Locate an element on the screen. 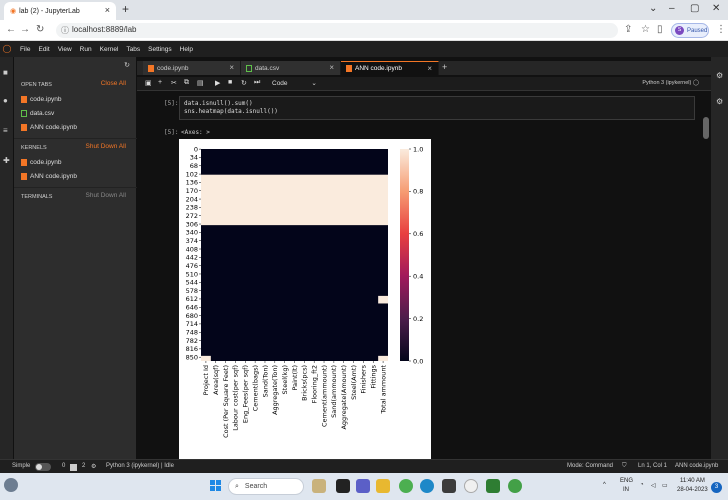 Image resolution: width=728 pixels, height=500 pixels. taskbar-search: ⌕ Search is located at coordinates (266, 486).